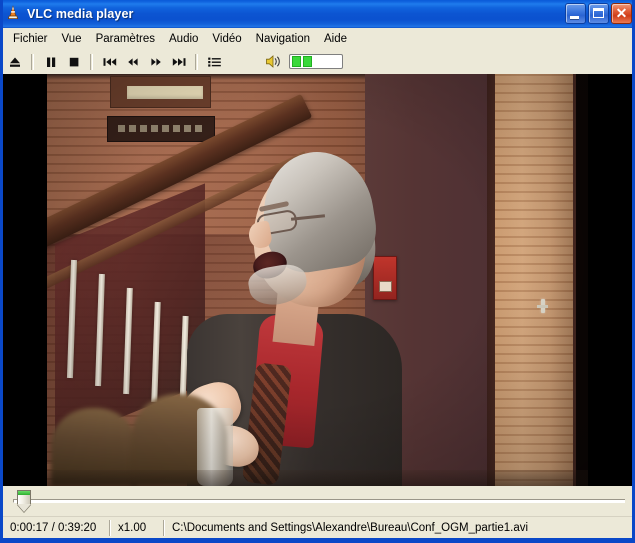 Image resolution: width=635 pixels, height=543 pixels. I want to click on menu-navigation: Navigation, so click(283, 39).